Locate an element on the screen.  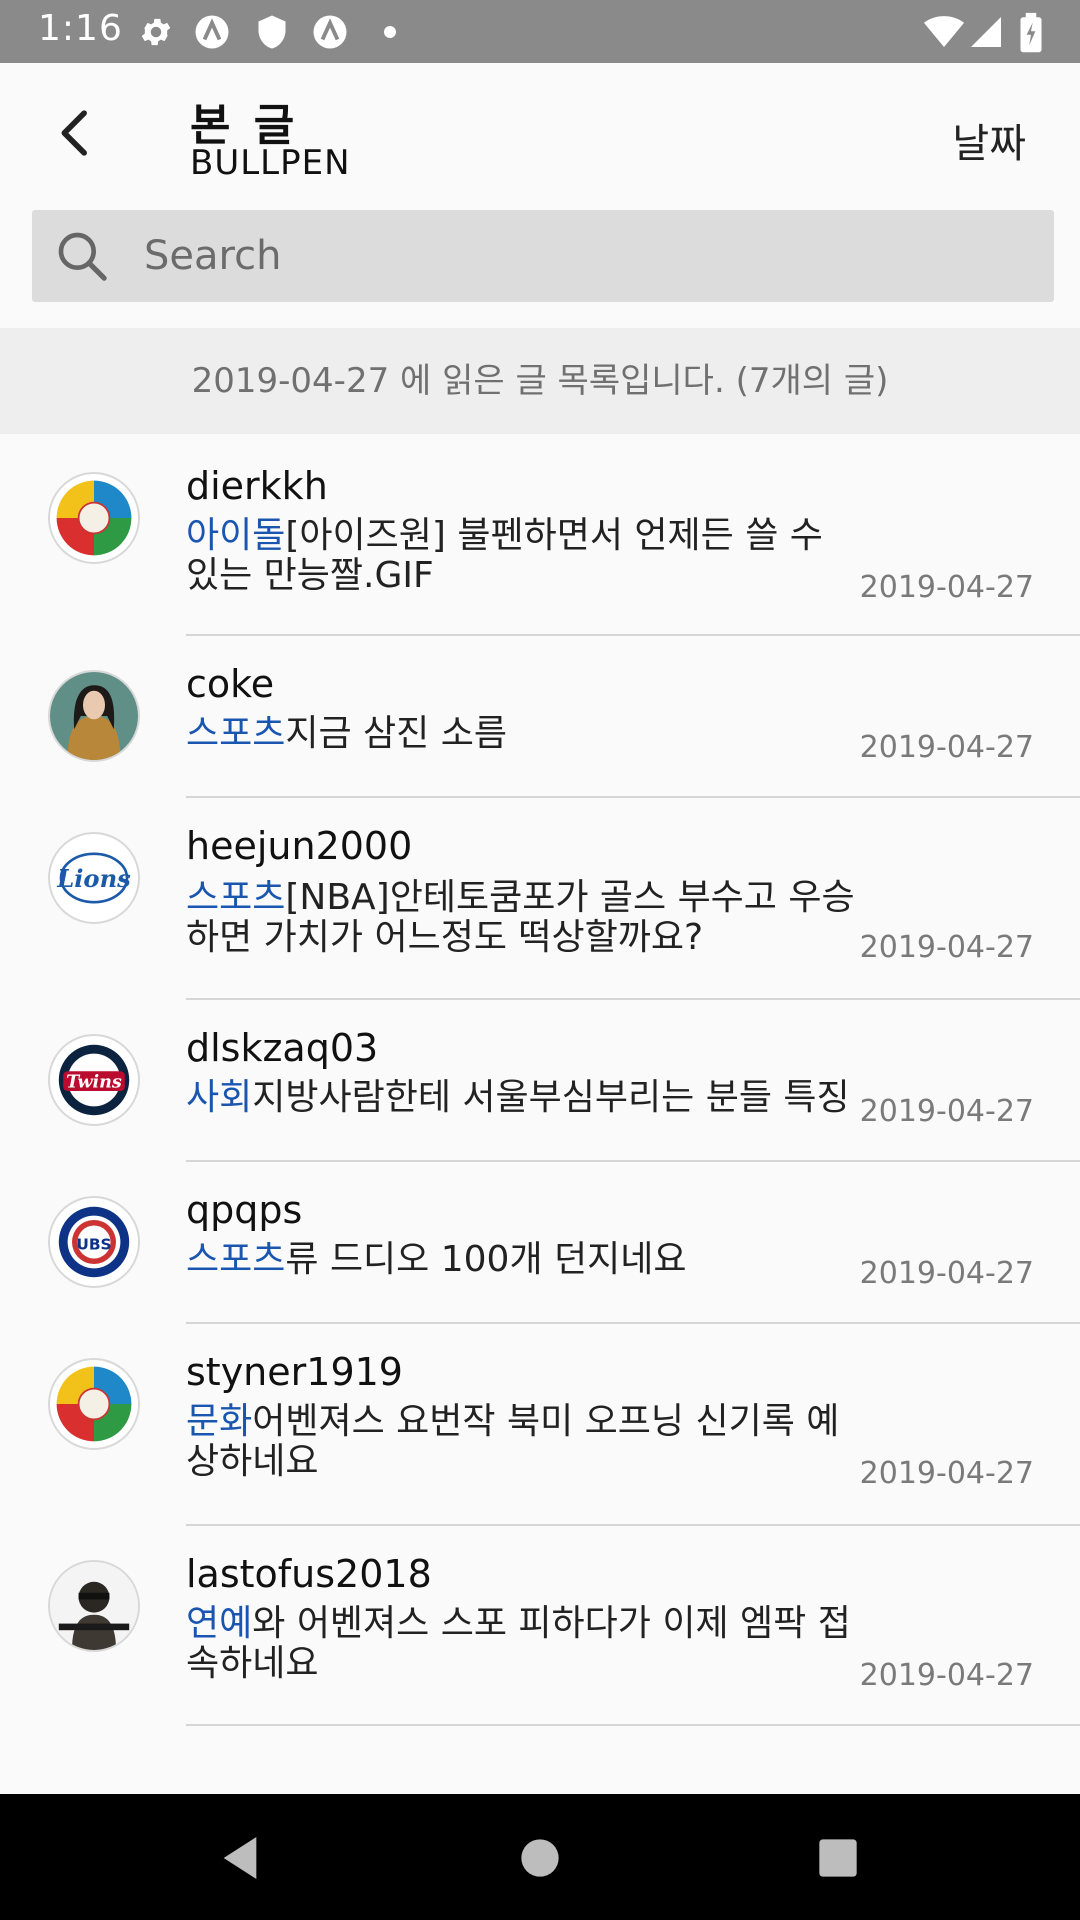
post-title: 스포츠지금 삼진 소름 is located at coordinates (346, 733).